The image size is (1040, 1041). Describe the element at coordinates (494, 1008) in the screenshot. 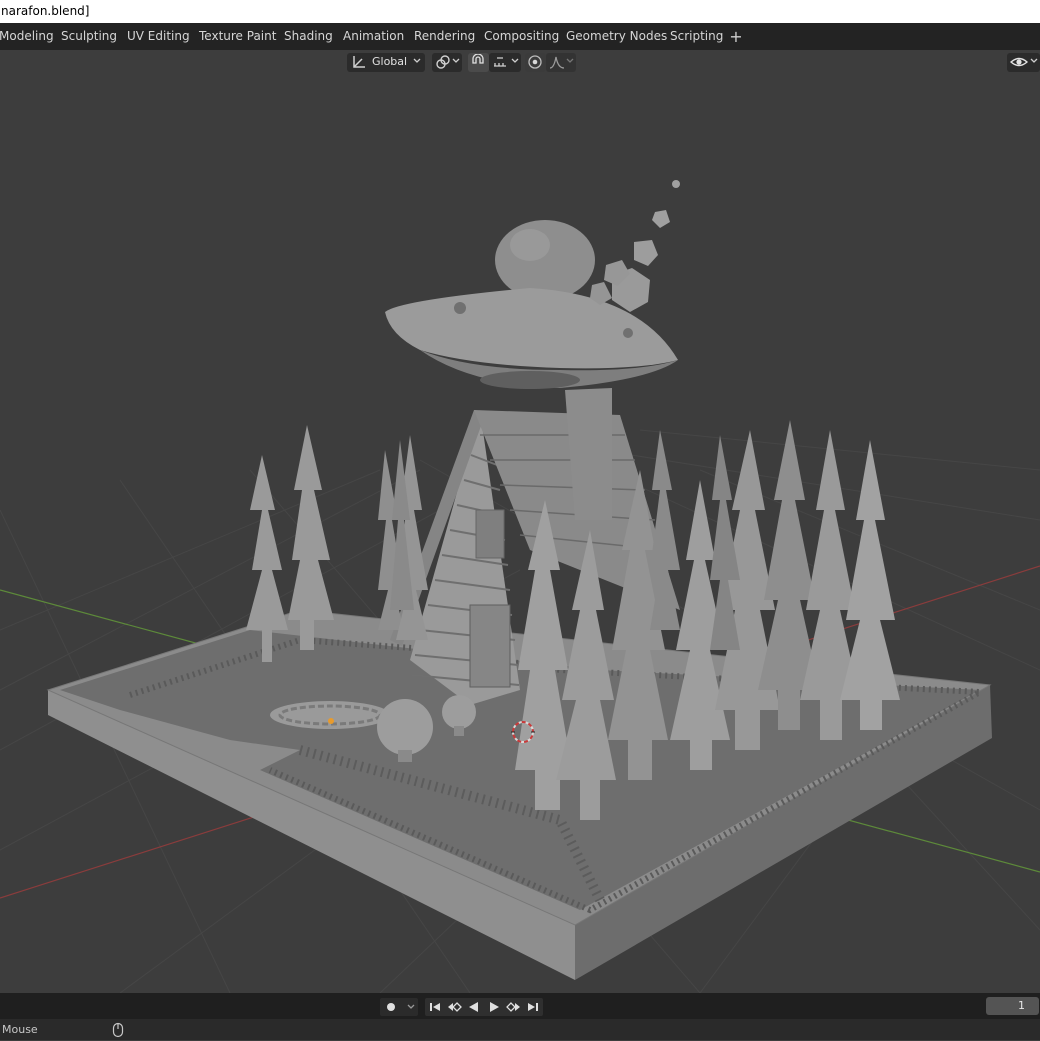

I see `play-icon` at that location.